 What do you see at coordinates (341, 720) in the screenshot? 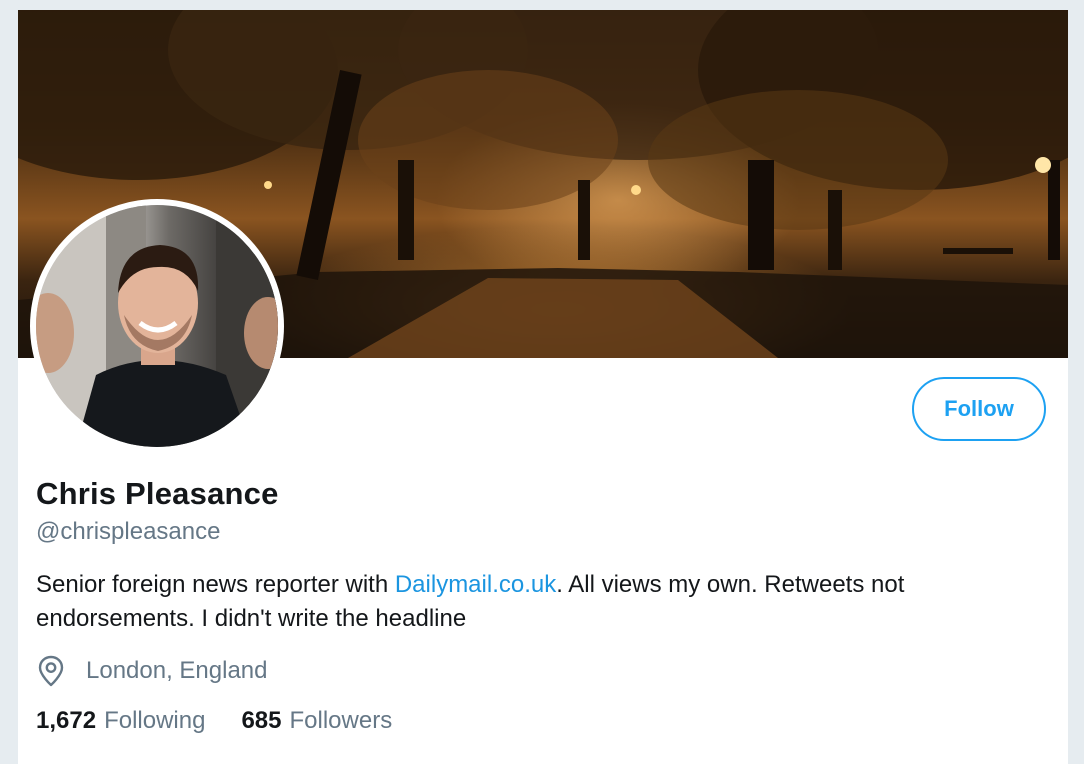
I see `followers-label: Followers` at bounding box center [341, 720].